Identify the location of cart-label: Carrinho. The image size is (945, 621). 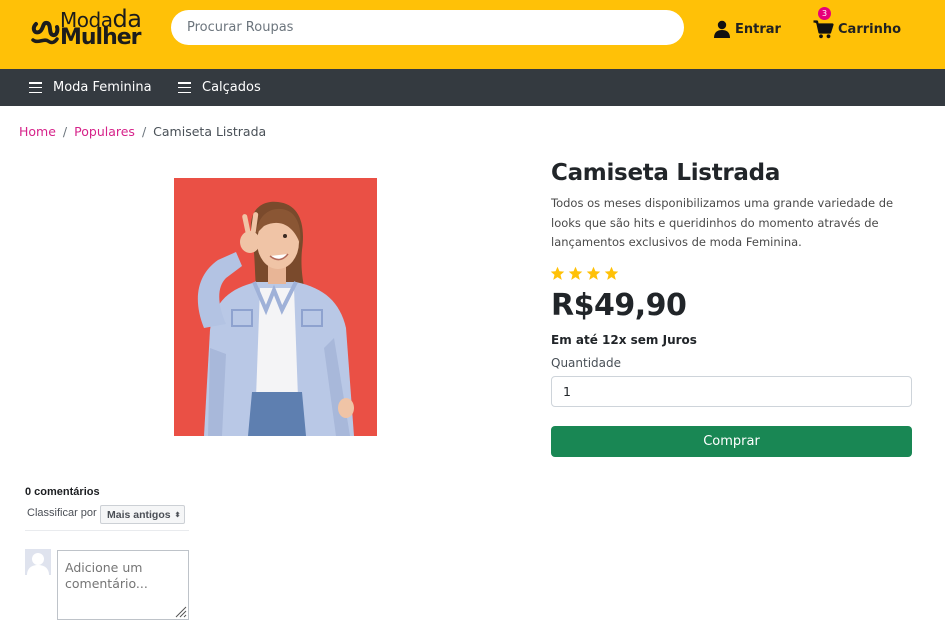
(870, 29).